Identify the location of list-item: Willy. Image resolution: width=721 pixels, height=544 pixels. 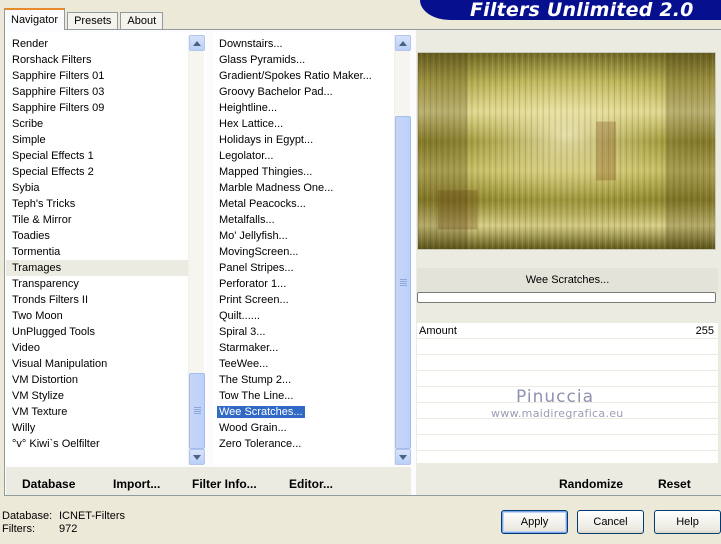
(98, 428).